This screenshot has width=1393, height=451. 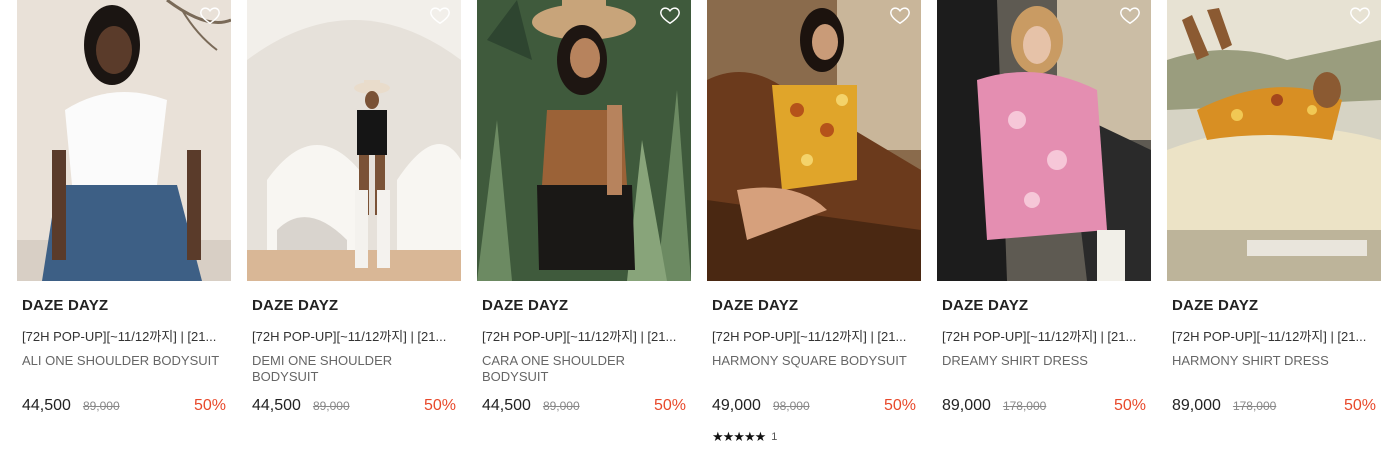 I want to click on original-price: 98,000, so click(x=791, y=406).